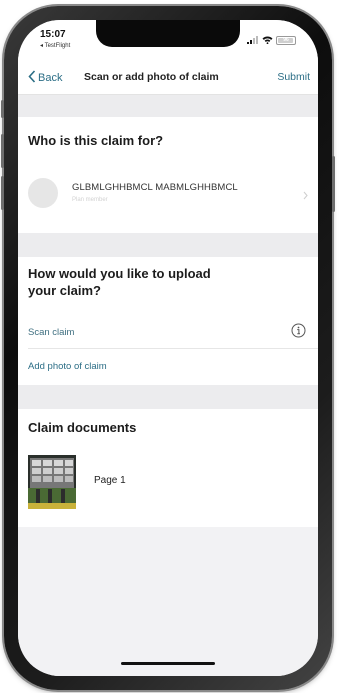 This screenshot has height=693, width=340. I want to click on testflight-back-link: ◂ TestFlight, so click(55, 45).